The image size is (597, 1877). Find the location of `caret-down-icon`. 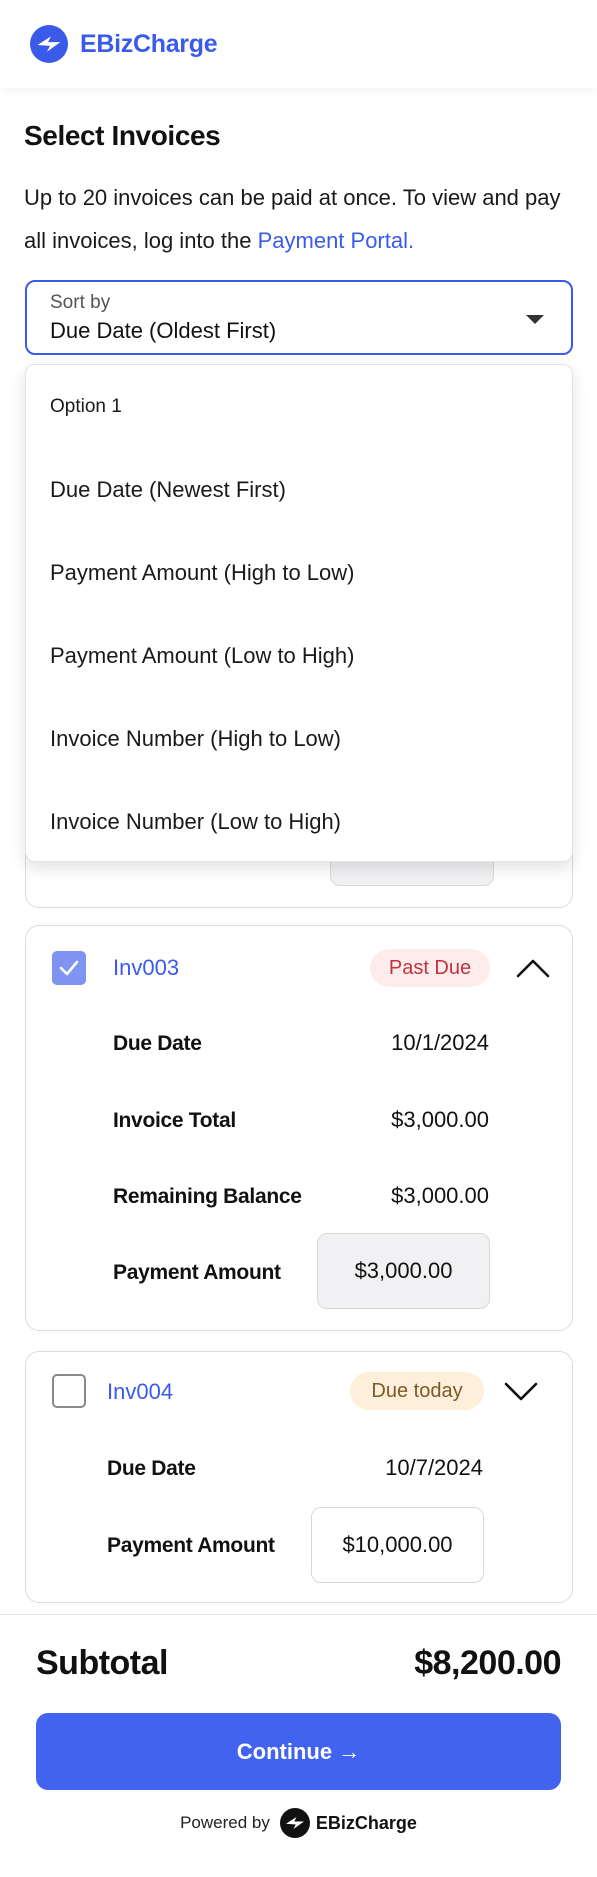

caret-down-icon is located at coordinates (535, 319).